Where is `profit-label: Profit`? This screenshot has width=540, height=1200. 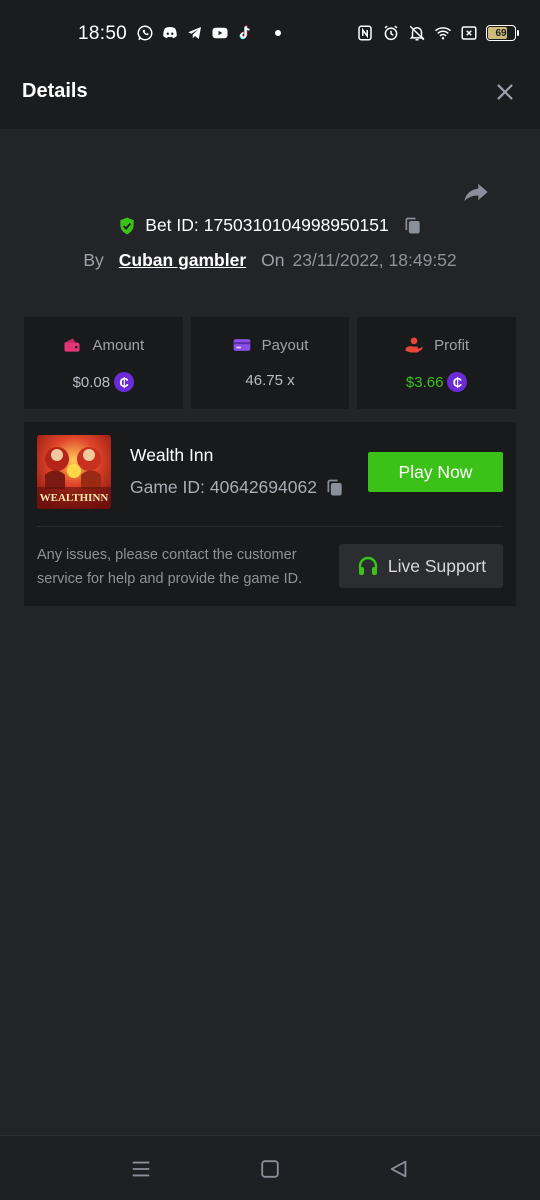
profit-label: Profit is located at coordinates (452, 345).